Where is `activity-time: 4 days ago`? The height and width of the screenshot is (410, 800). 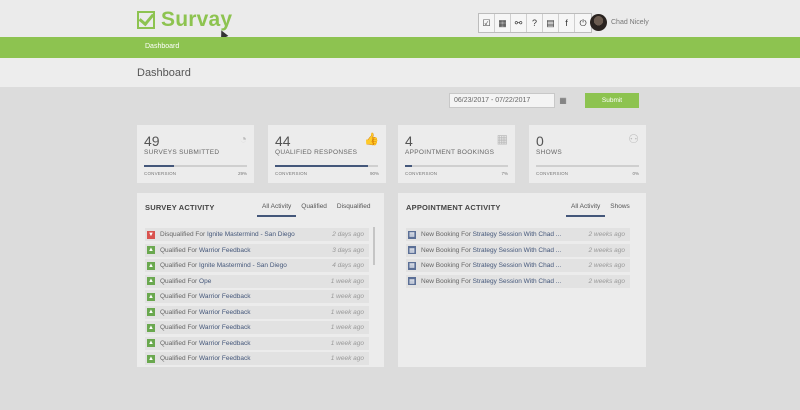 activity-time: 4 days ago is located at coordinates (348, 265).